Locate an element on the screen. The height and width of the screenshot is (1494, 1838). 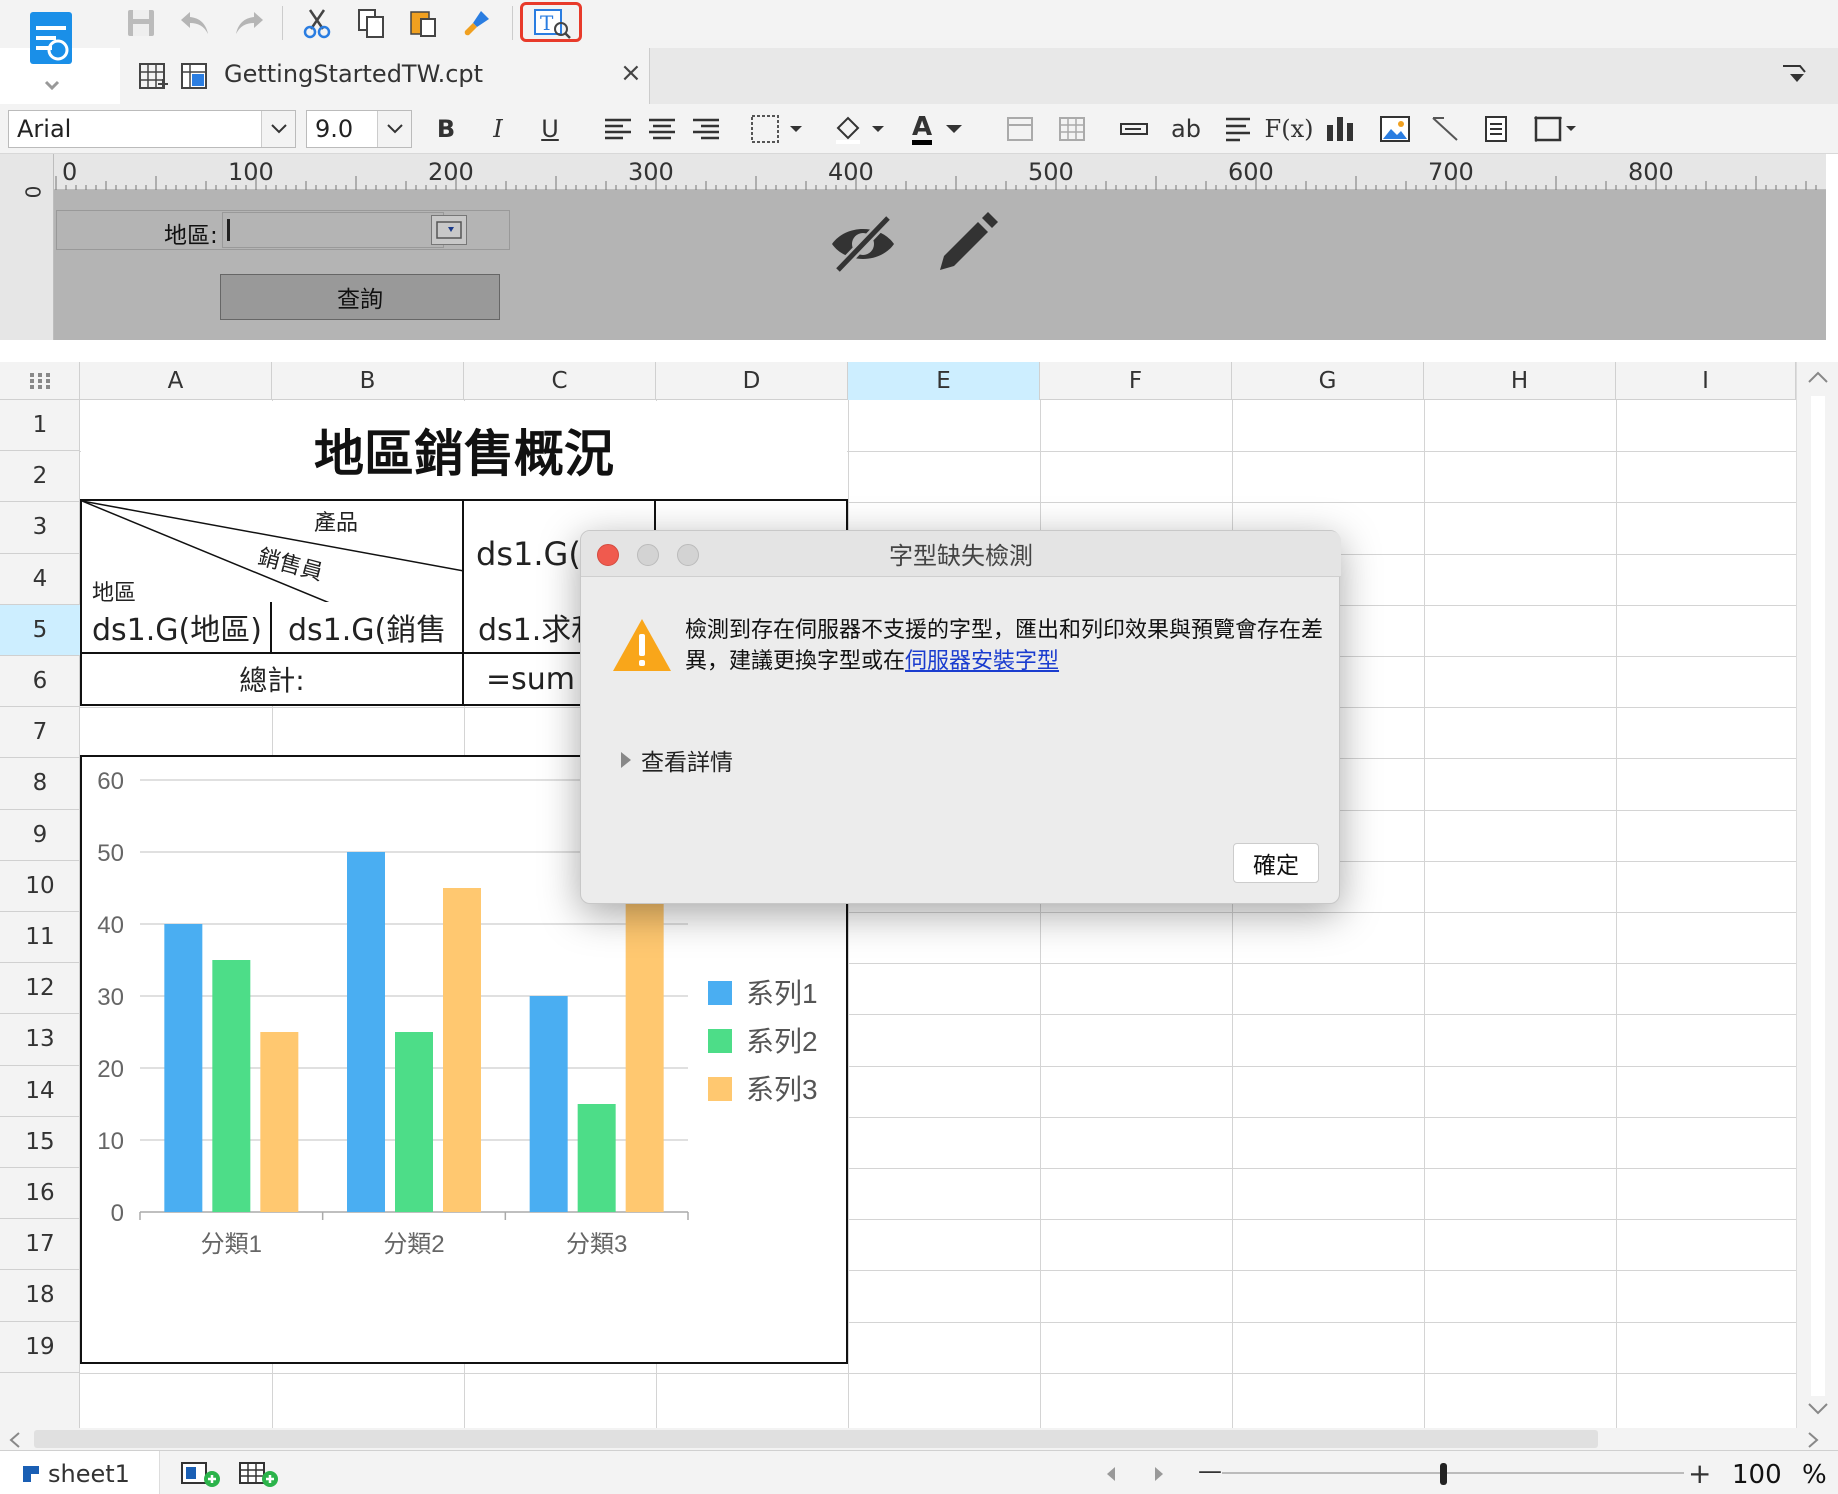
column-header-i: I is located at coordinates (1706, 381).